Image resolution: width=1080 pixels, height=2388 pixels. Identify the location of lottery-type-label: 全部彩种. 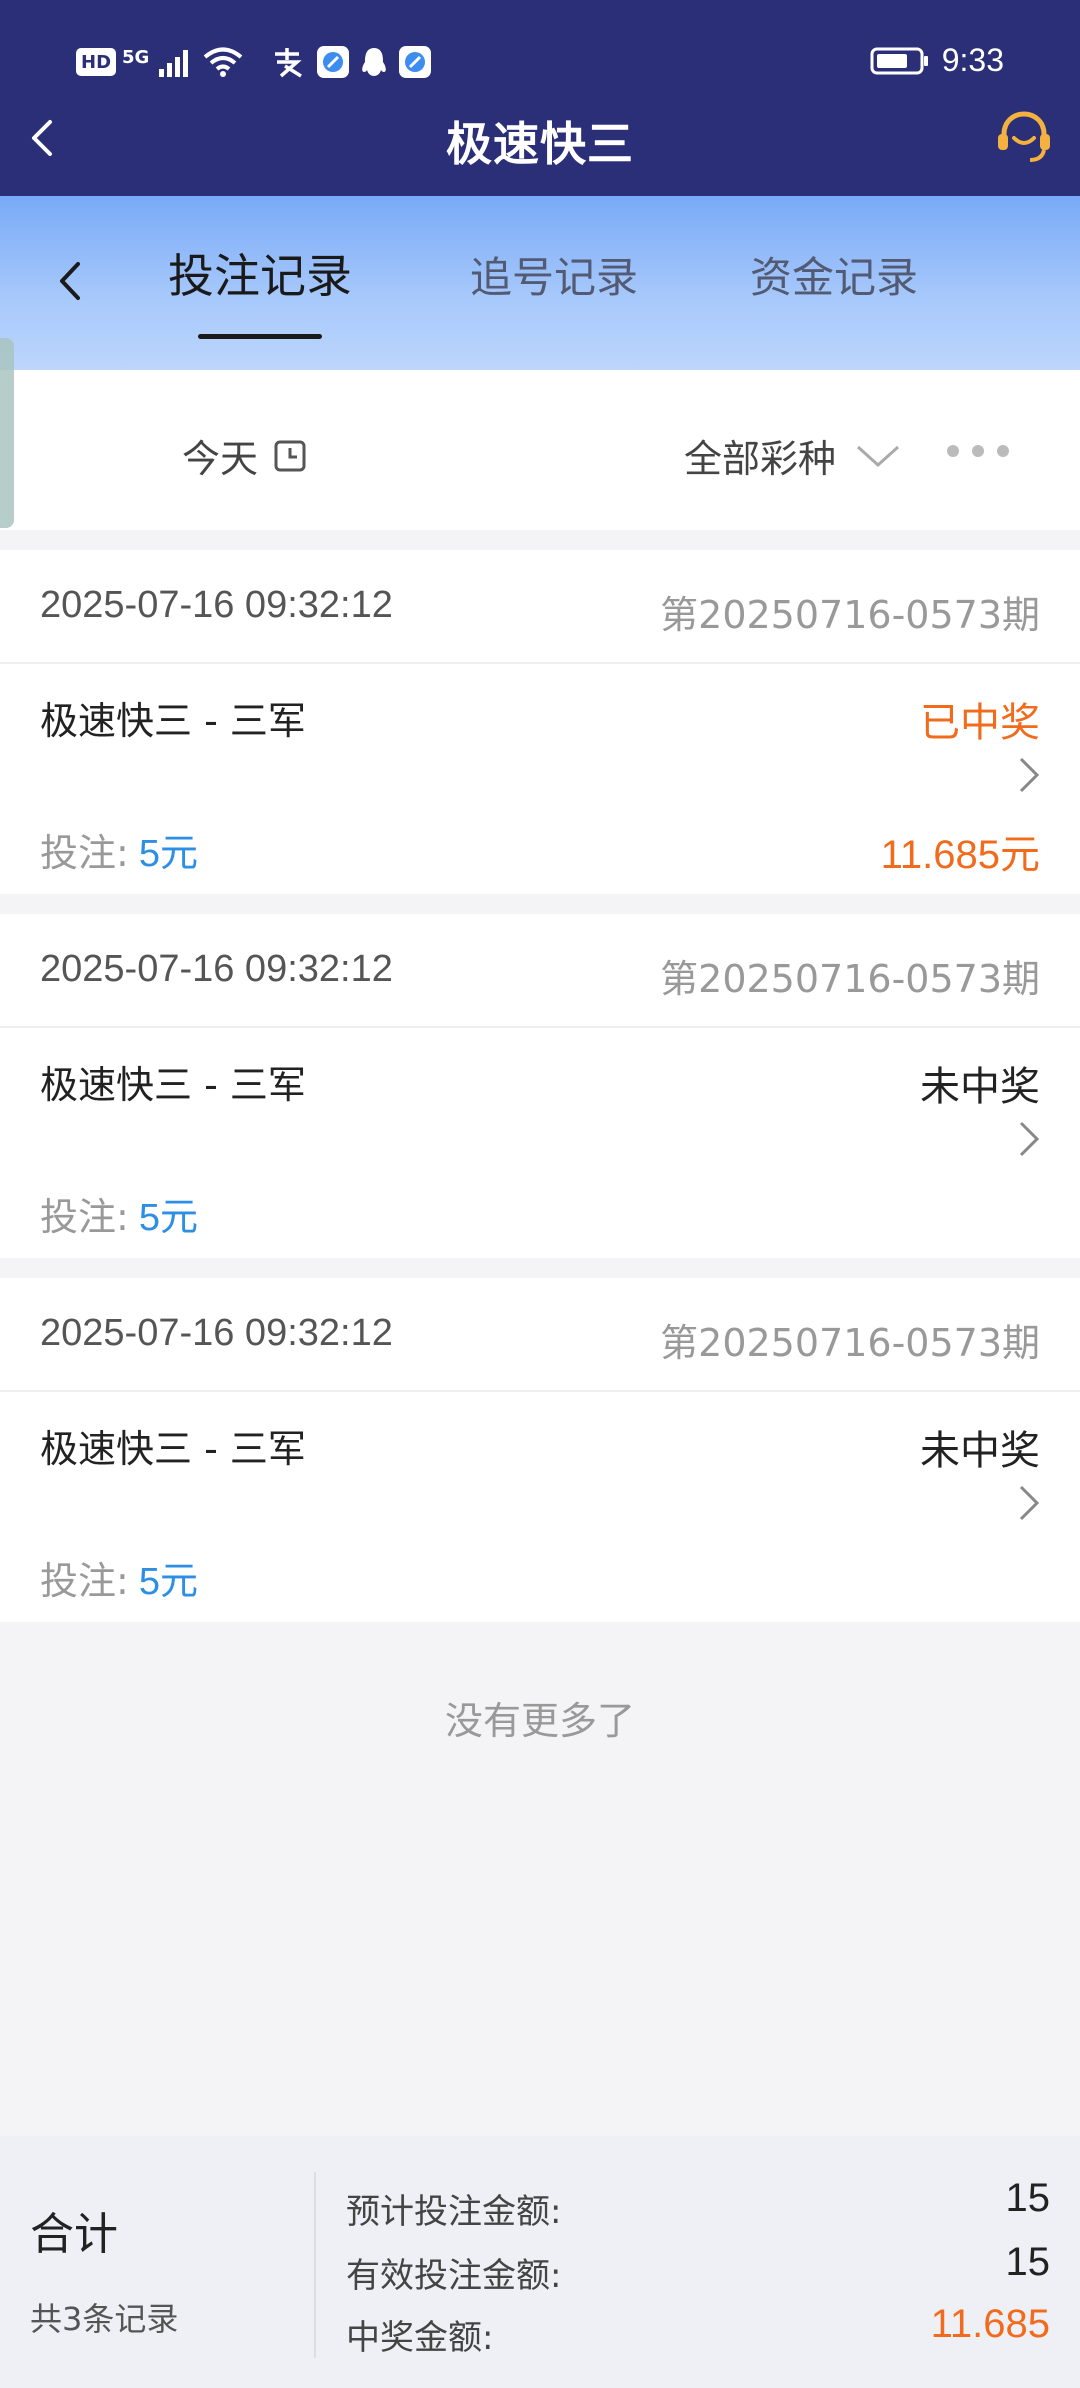
(760, 459).